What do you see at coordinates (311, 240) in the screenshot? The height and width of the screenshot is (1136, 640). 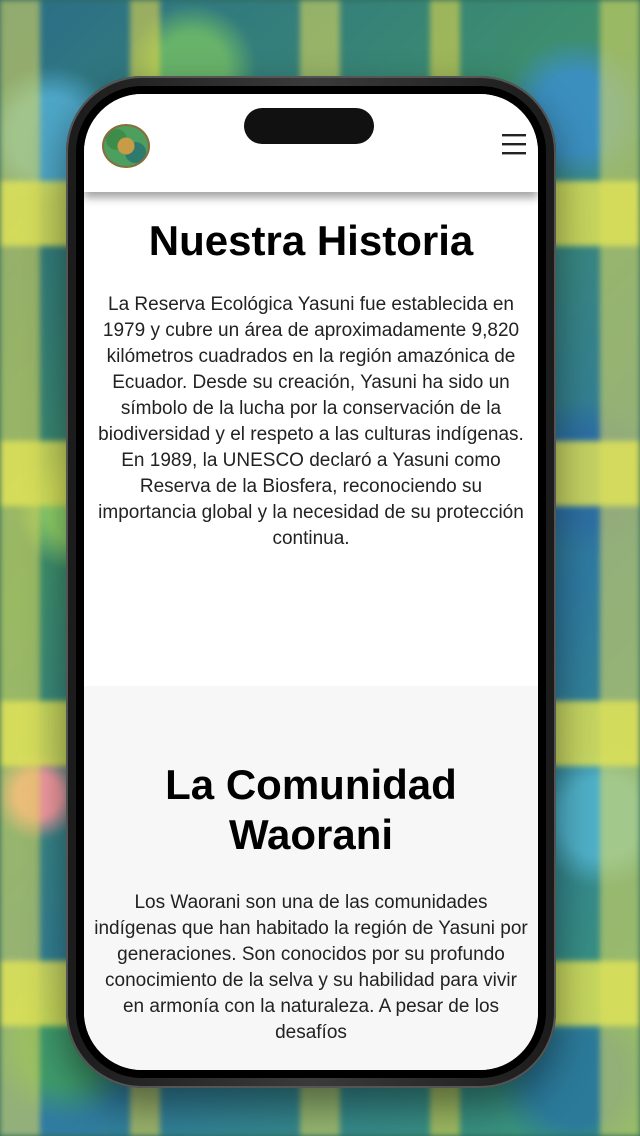 I see `history-title: Nuestra Historia` at bounding box center [311, 240].